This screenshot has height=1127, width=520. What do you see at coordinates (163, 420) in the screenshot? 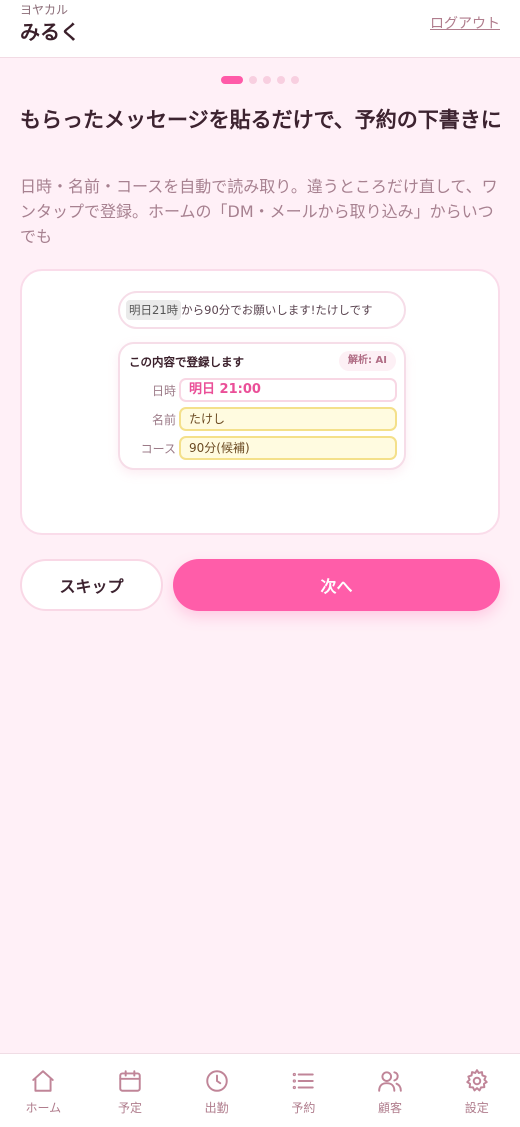
I see `field-label-name: 名前` at bounding box center [163, 420].